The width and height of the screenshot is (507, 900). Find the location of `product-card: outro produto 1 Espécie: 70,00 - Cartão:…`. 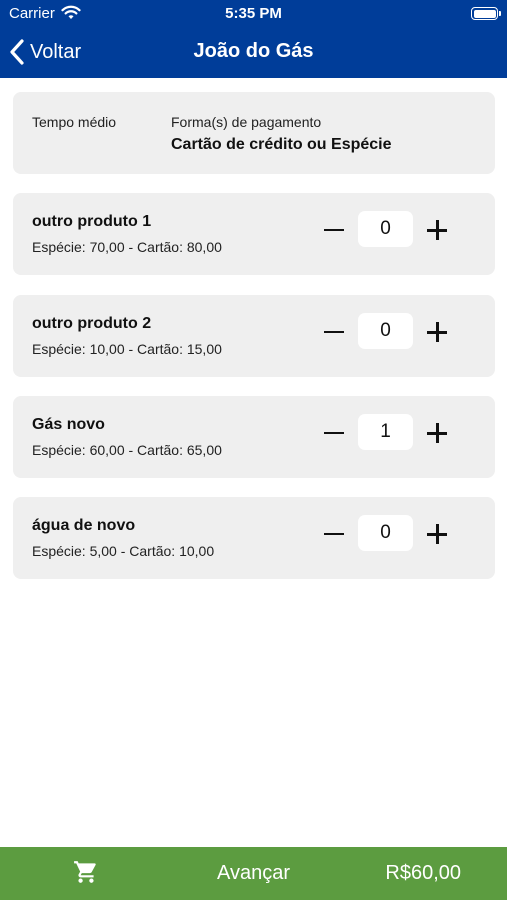

product-card: outro produto 1 Espécie: 70,00 - Cartão:… is located at coordinates (254, 234).